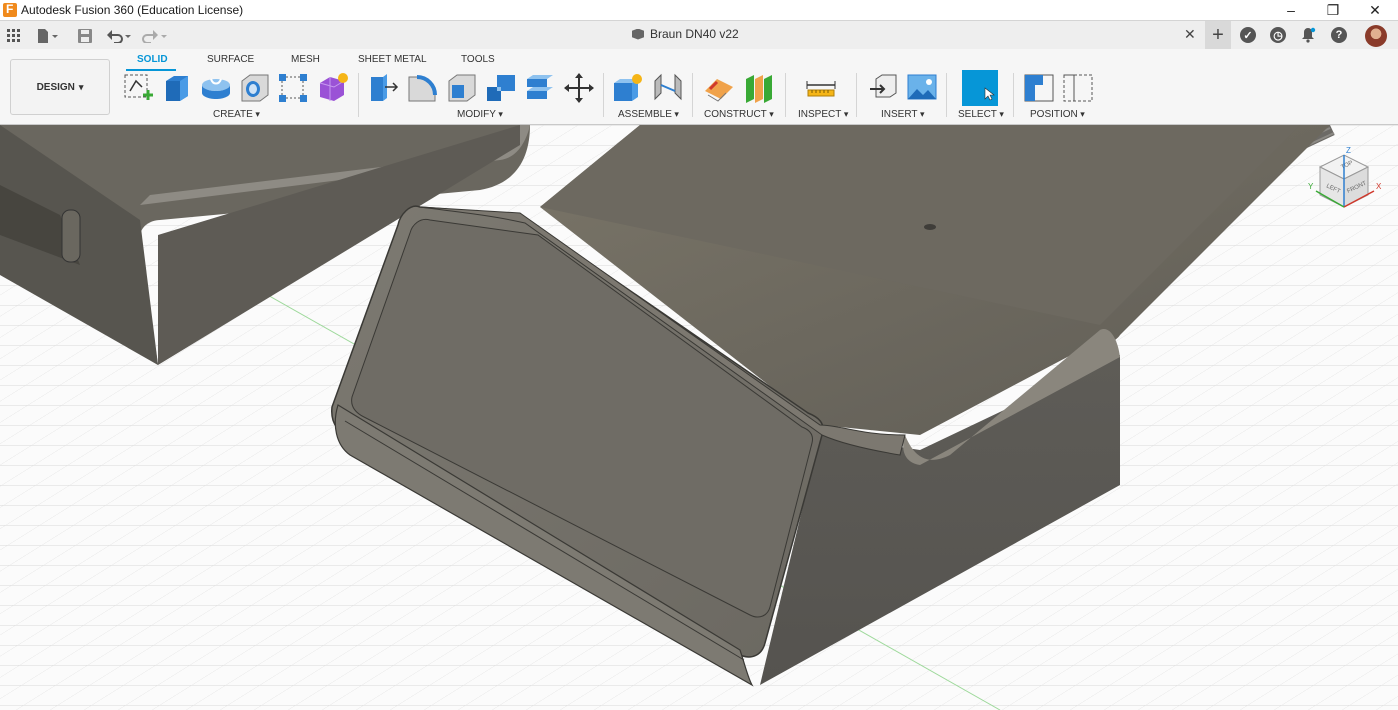 This screenshot has height=710, width=1398. I want to click on viewcube: TOP LEFT FRONT X Y Z, so click(1348, 180).